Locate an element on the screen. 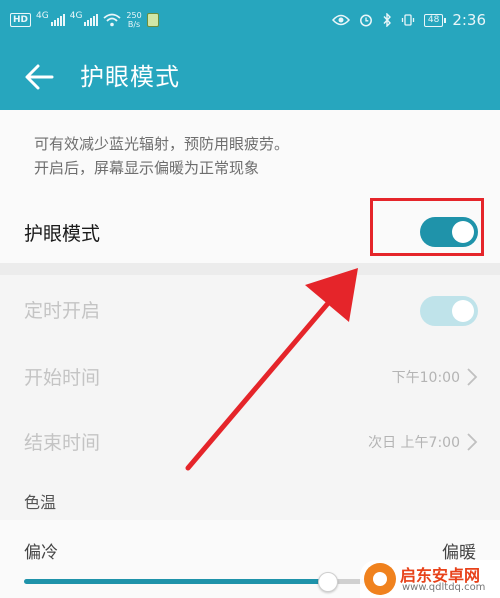 The height and width of the screenshot is (598, 500). description-line-2: 开启后，屏幕显示偏暖为正常现象 is located at coordinates (147, 168).